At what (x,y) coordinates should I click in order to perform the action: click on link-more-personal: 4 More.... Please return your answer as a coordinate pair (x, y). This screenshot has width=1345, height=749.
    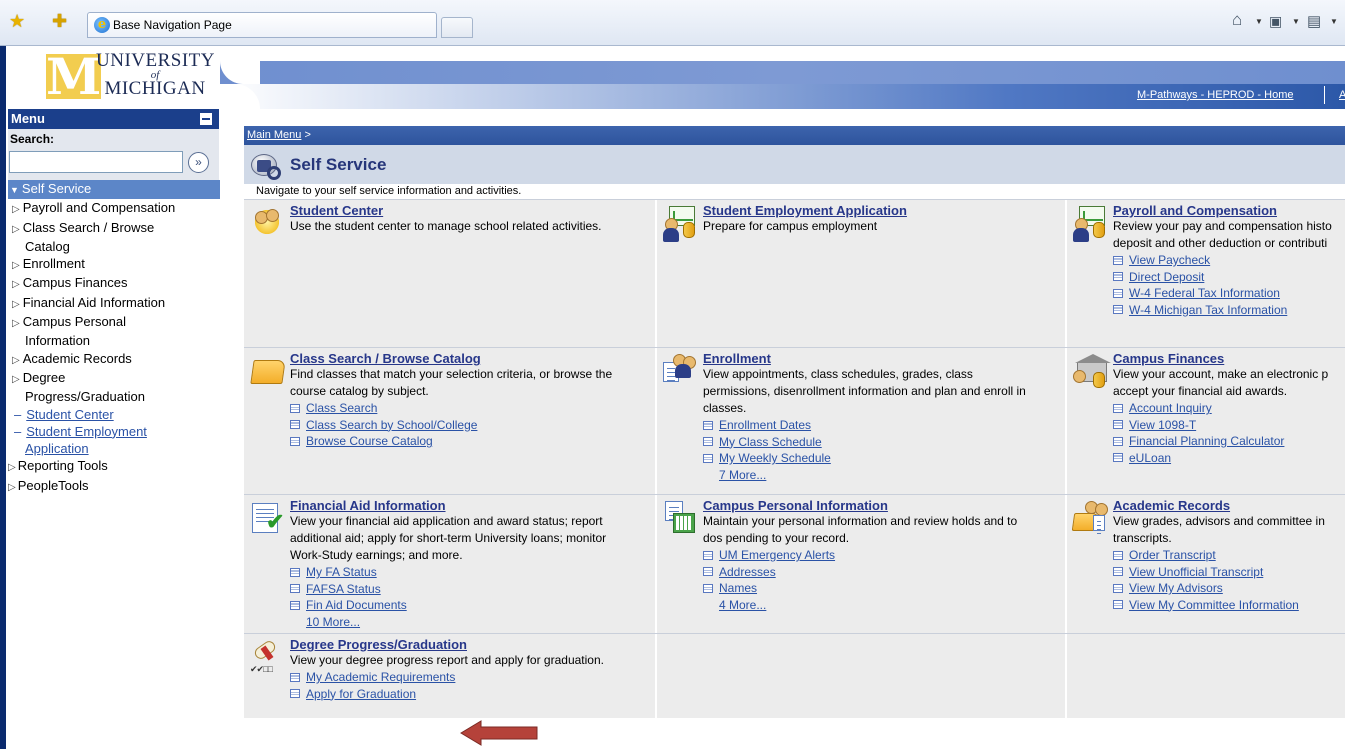
    Looking at the image, I should click on (883, 605).